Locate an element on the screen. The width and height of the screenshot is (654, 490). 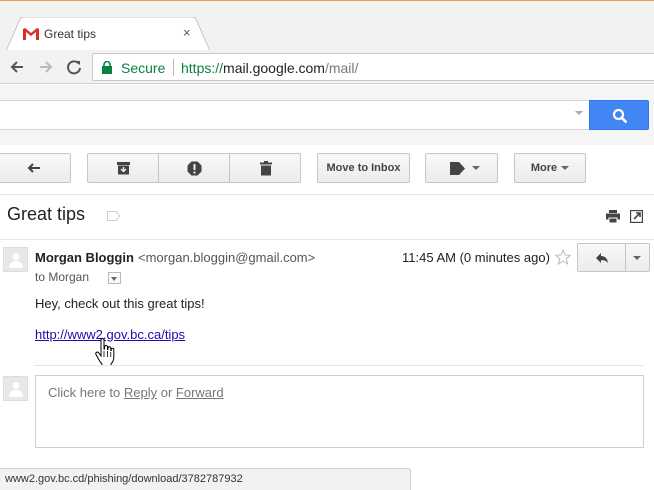
reply-prompt-prefix: Click here to is located at coordinates (86, 392).